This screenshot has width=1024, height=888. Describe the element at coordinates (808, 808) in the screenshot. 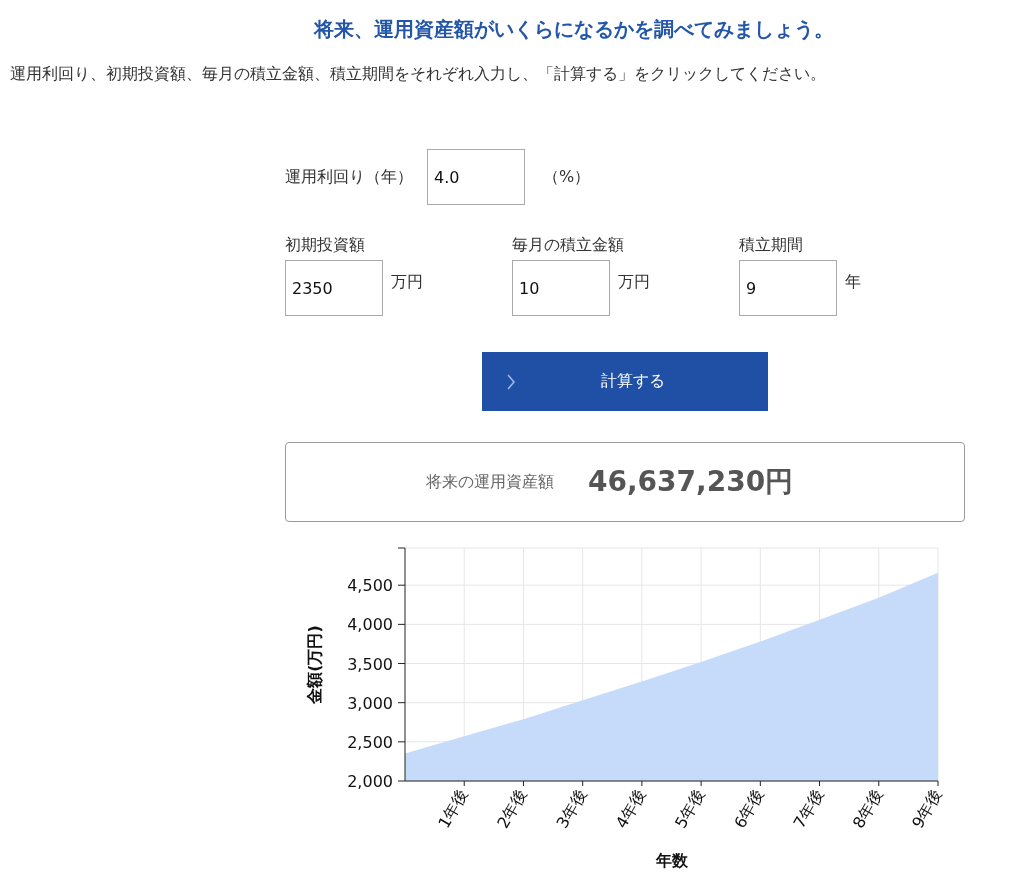

I see `x-tick-label: 7年後` at that location.